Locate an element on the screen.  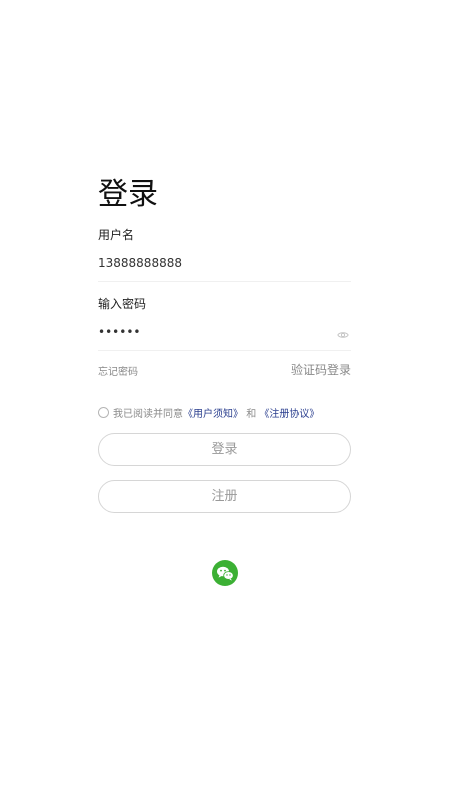
username-input is located at coordinates (213, 263).